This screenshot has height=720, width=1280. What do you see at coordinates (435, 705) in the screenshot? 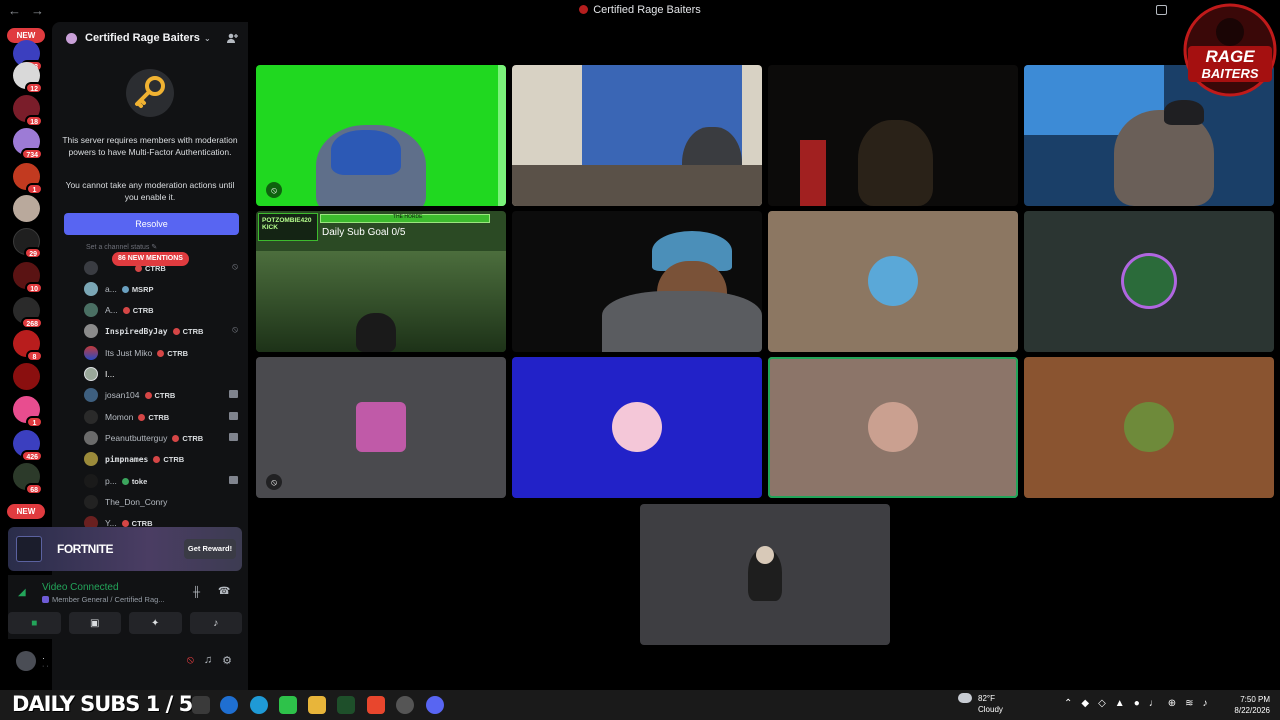
I see `discord-icon` at bounding box center [435, 705].